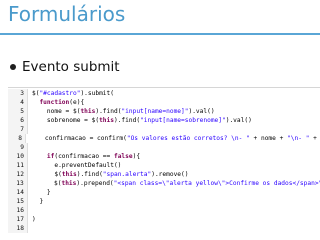  Describe the element at coordinates (73, 93) in the screenshot. I see `code-text: $("#cadastro").submit(` at that location.